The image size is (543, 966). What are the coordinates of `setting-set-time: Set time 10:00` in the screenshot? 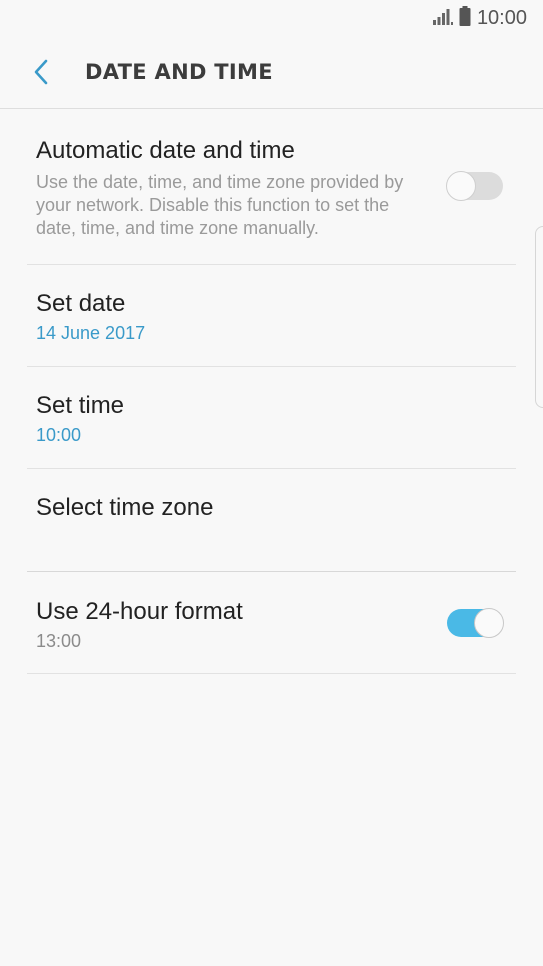 It's located at (271, 418).